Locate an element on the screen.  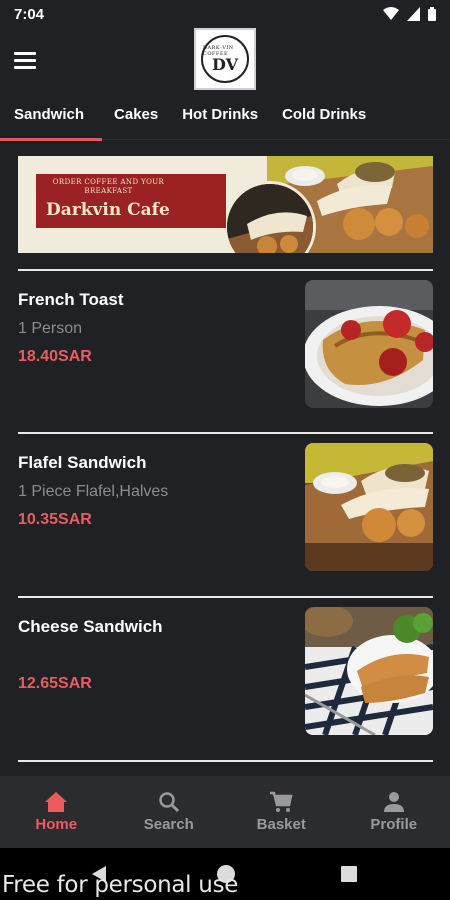
logo-ring: DARK·VIN COFFEE DV is located at coordinates (225, 59).